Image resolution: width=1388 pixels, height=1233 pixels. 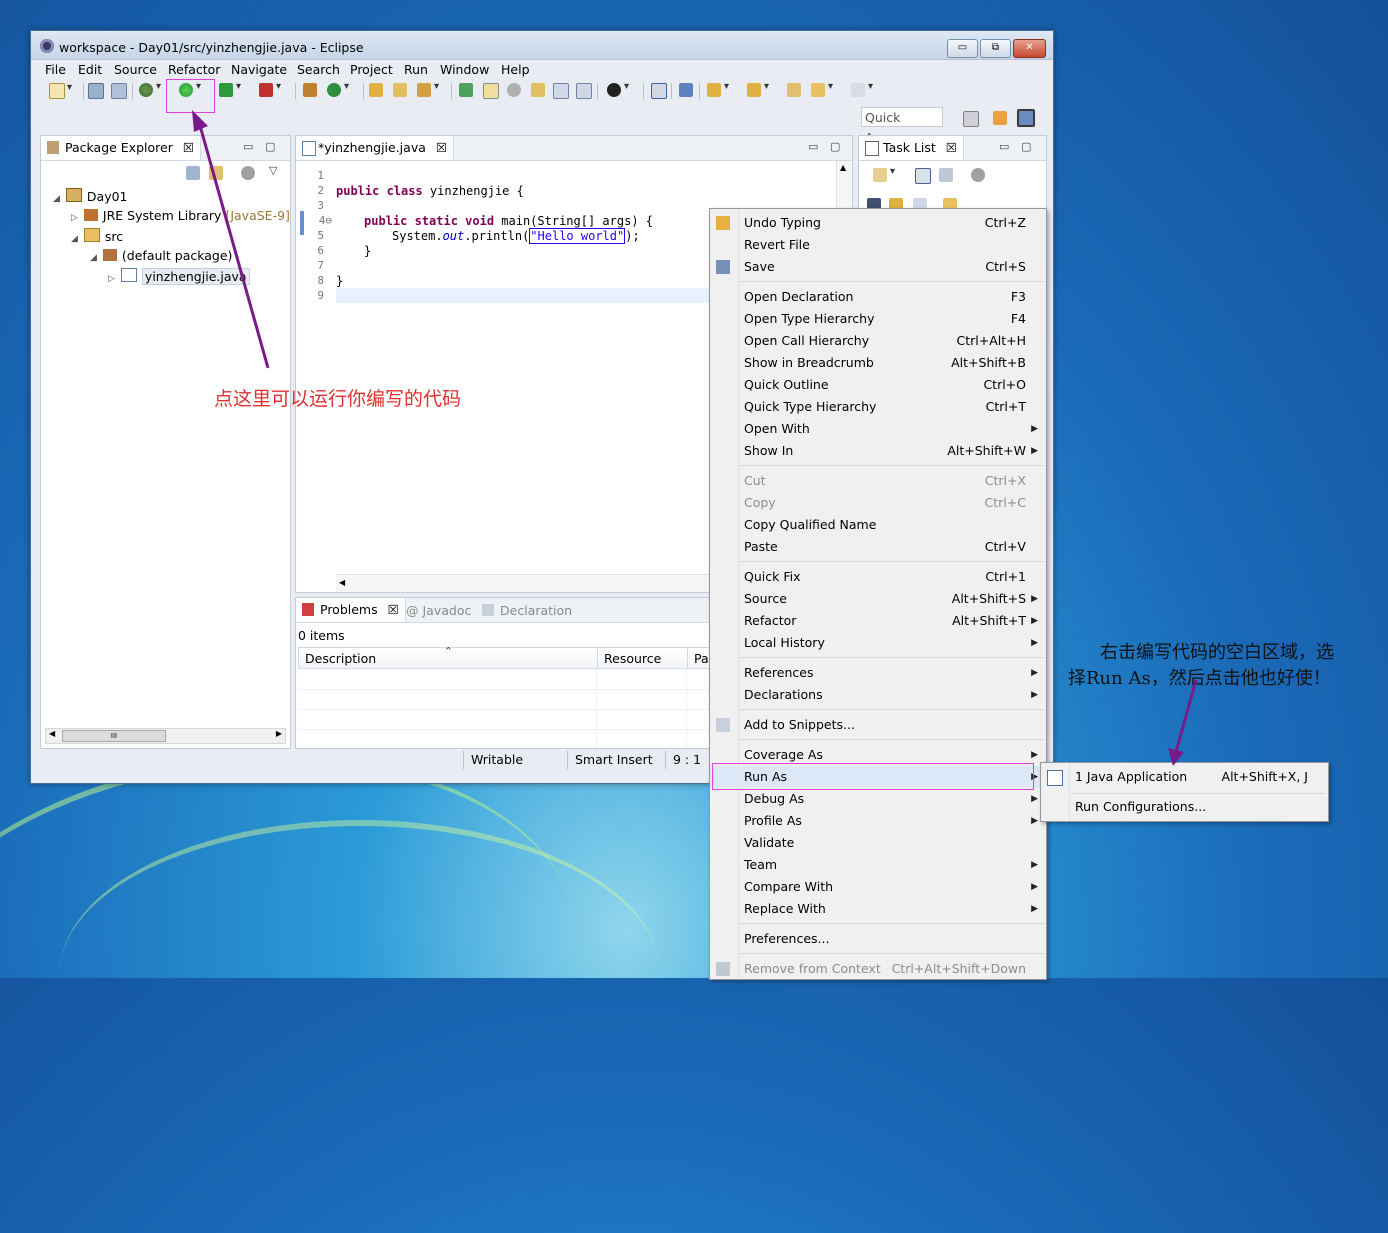 What do you see at coordinates (270, 89) in the screenshot?
I see `external-tools-icon` at bounding box center [270, 89].